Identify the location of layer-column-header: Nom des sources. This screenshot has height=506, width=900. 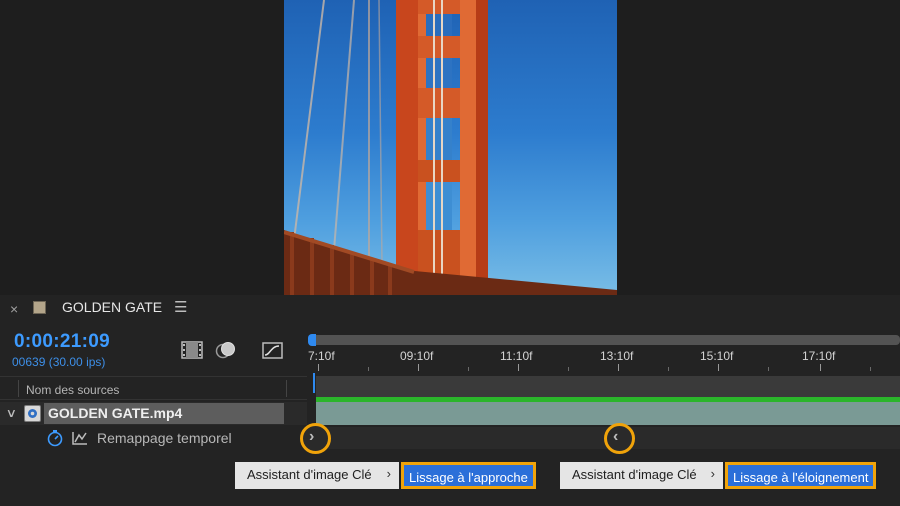
(153, 388).